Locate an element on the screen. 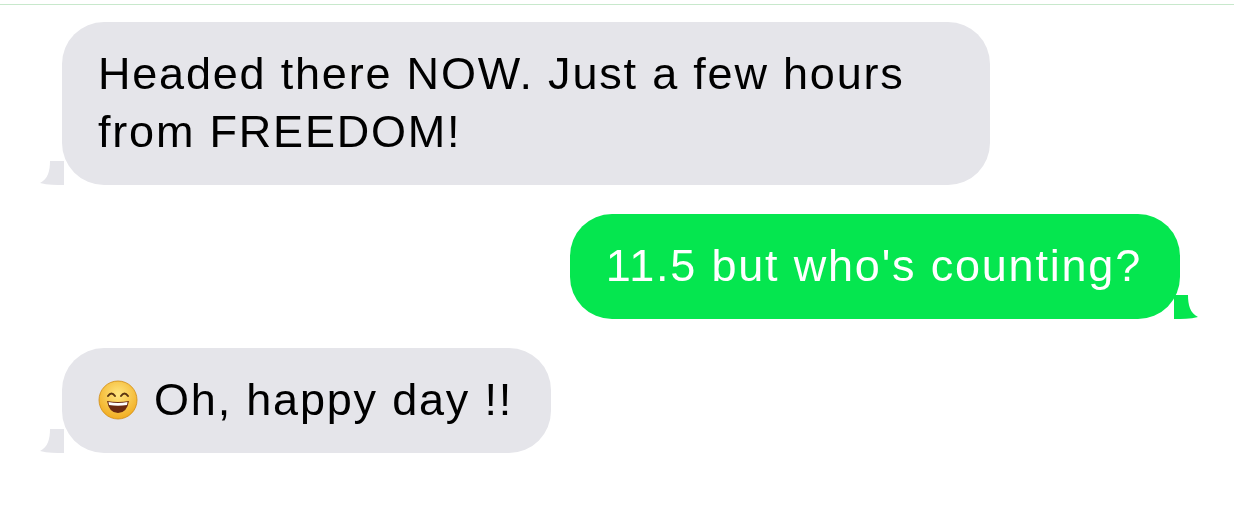 The image size is (1234, 508). message-text: Oh, happy day !! is located at coordinates (333, 400).